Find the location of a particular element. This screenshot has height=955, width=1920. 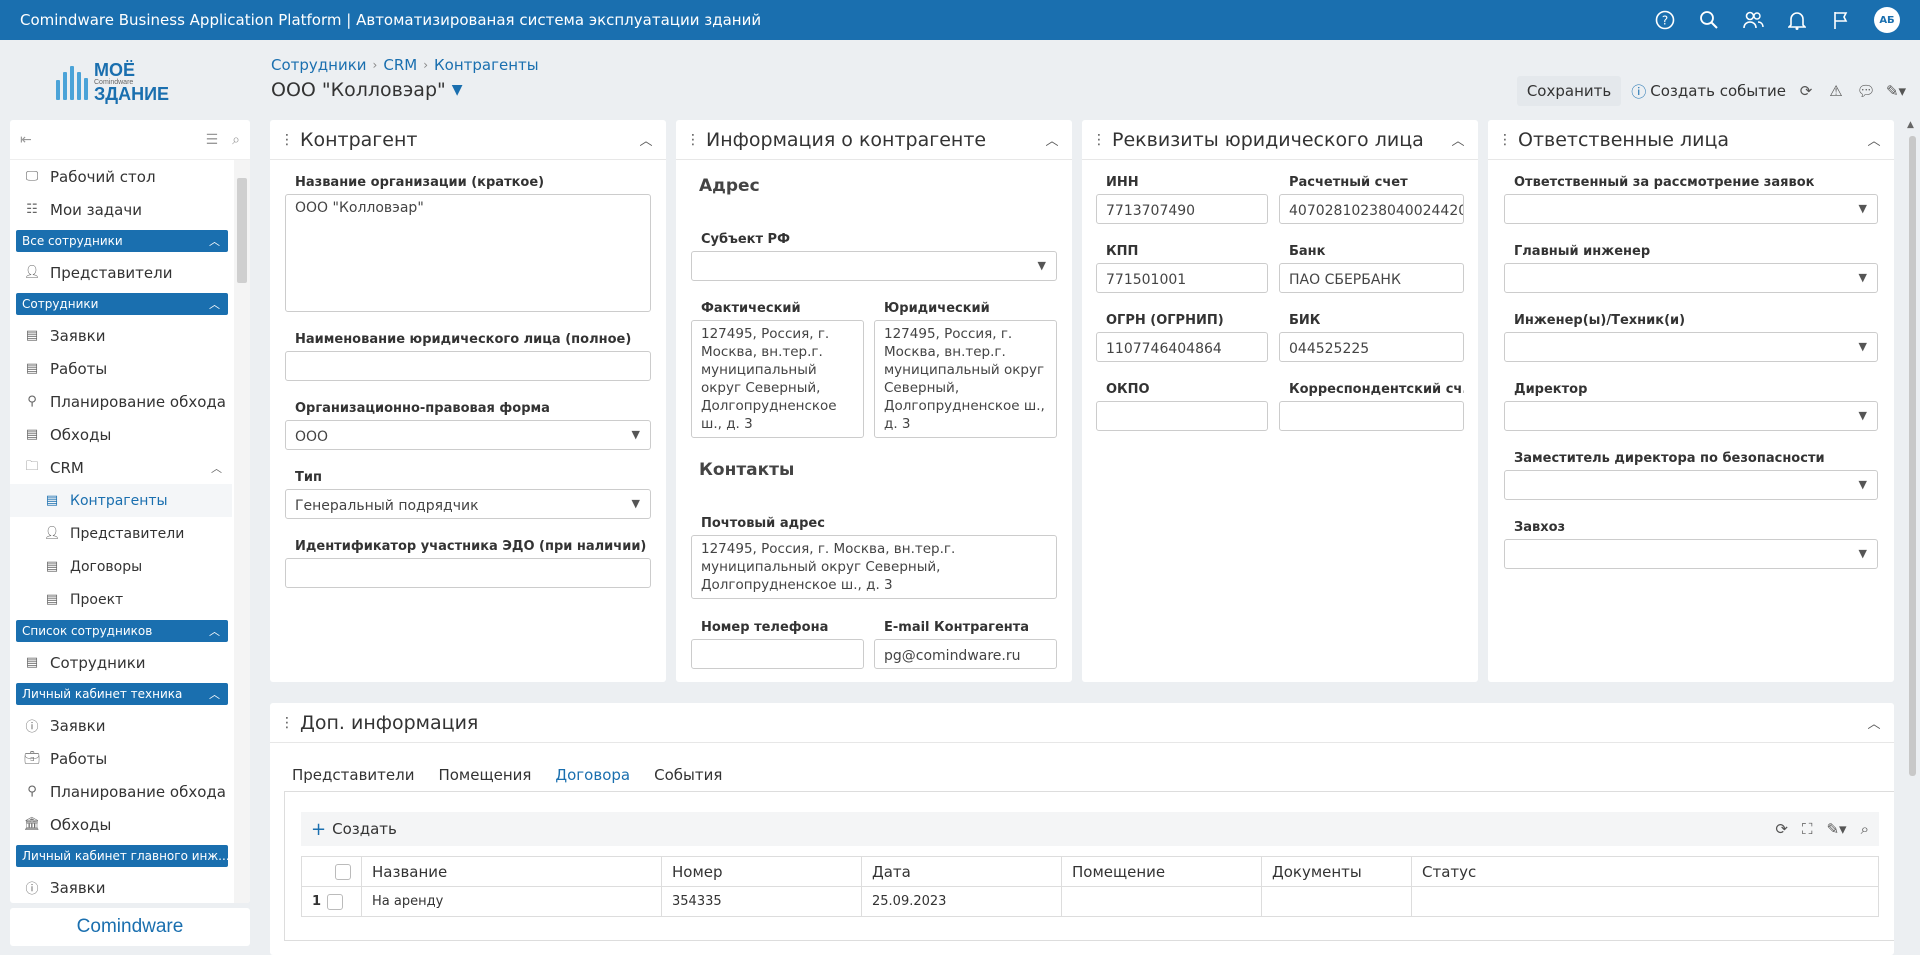

corr-account-field is located at coordinates (1371, 416).